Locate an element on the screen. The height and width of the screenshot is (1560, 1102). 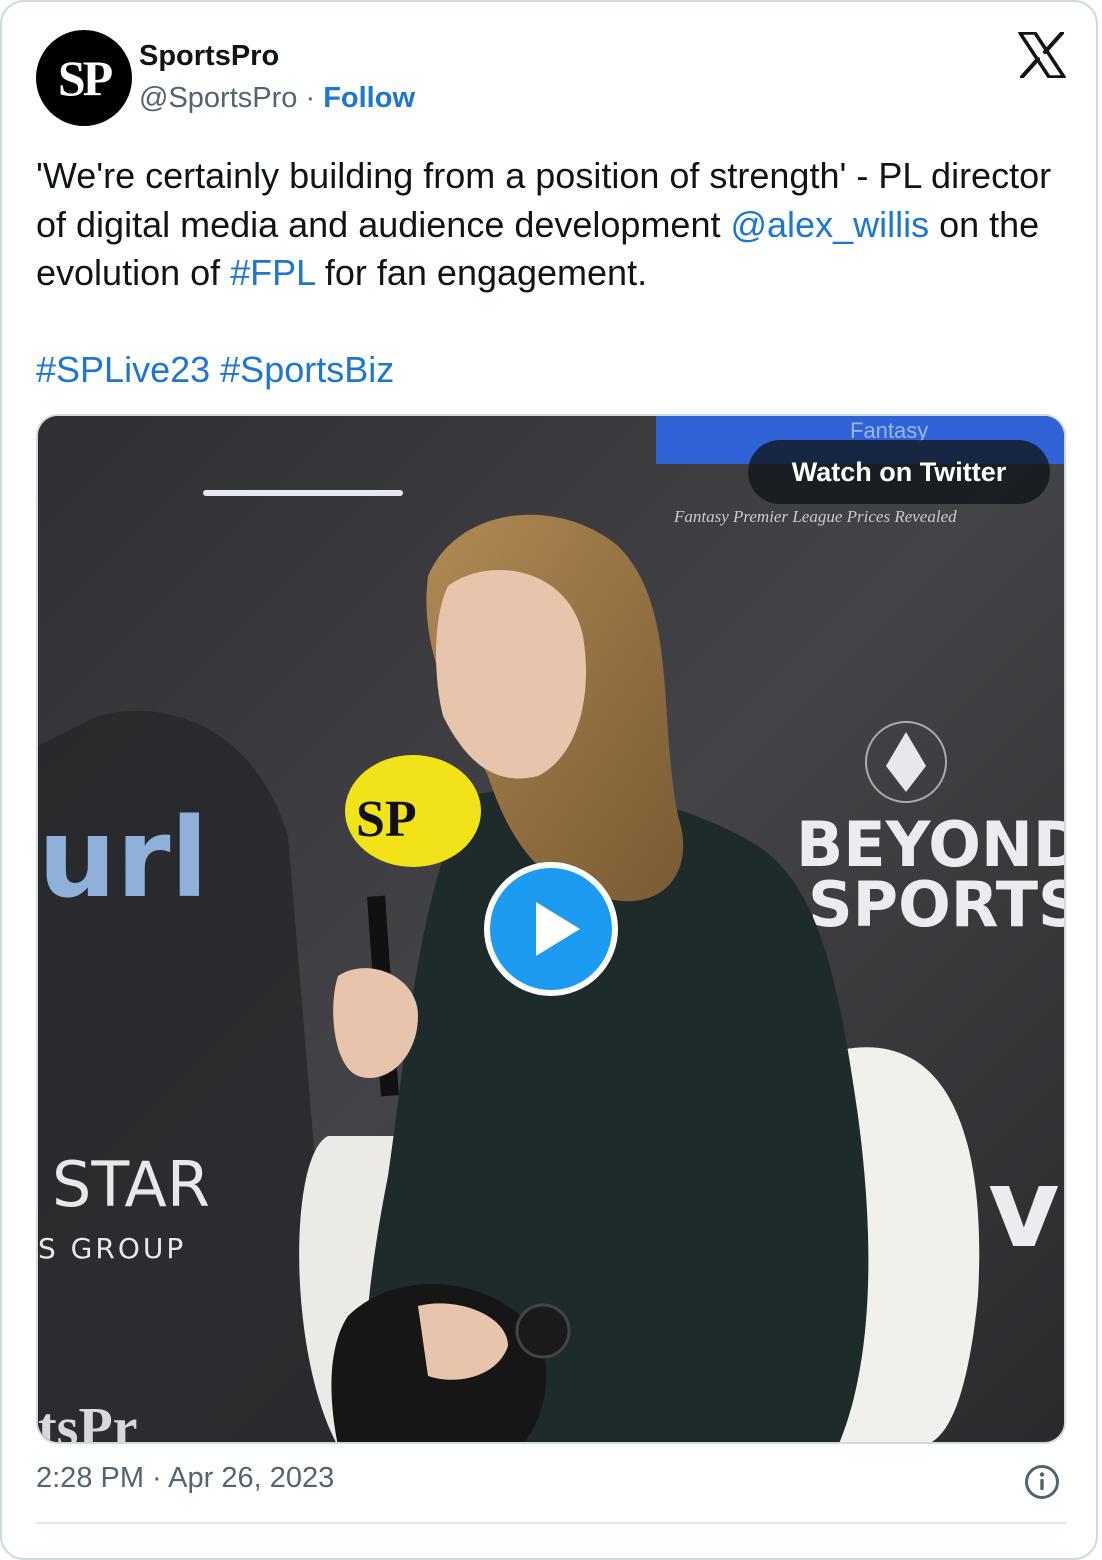
play-button is located at coordinates (551, 929).